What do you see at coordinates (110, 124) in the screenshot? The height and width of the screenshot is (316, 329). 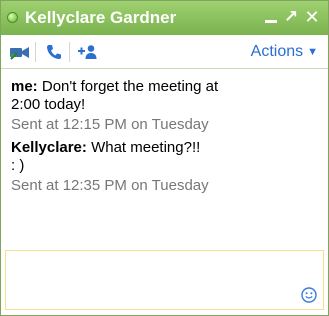 I see `message-timestamp: Sent at 12:15 PM on Tuesday` at bounding box center [110, 124].